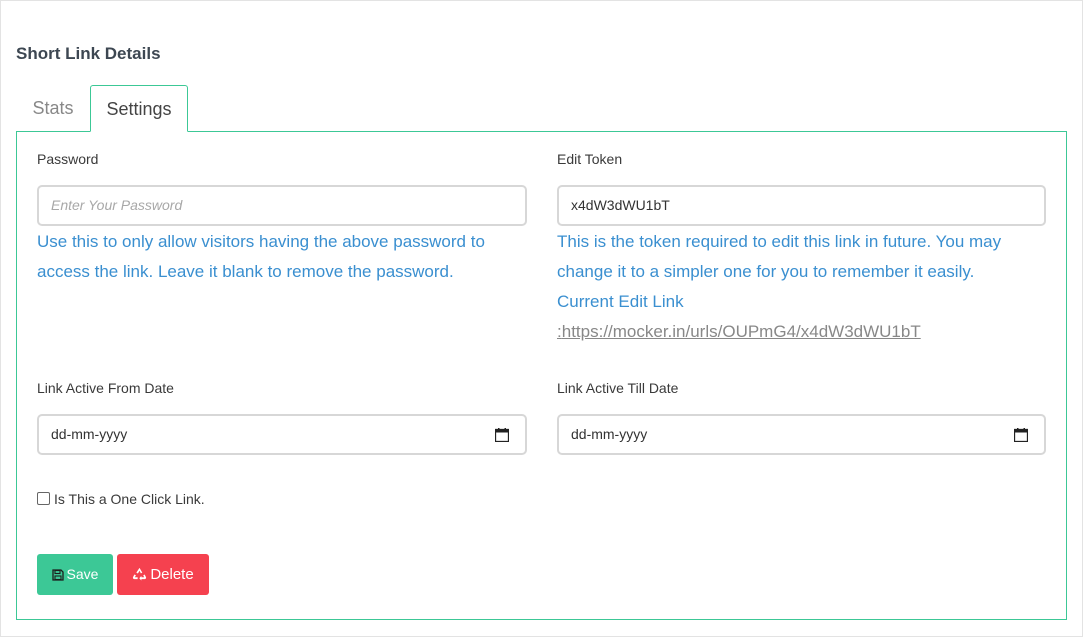 The height and width of the screenshot is (637, 1083). I want to click on current-edit-link-label: Current Edit Link, so click(620, 301).